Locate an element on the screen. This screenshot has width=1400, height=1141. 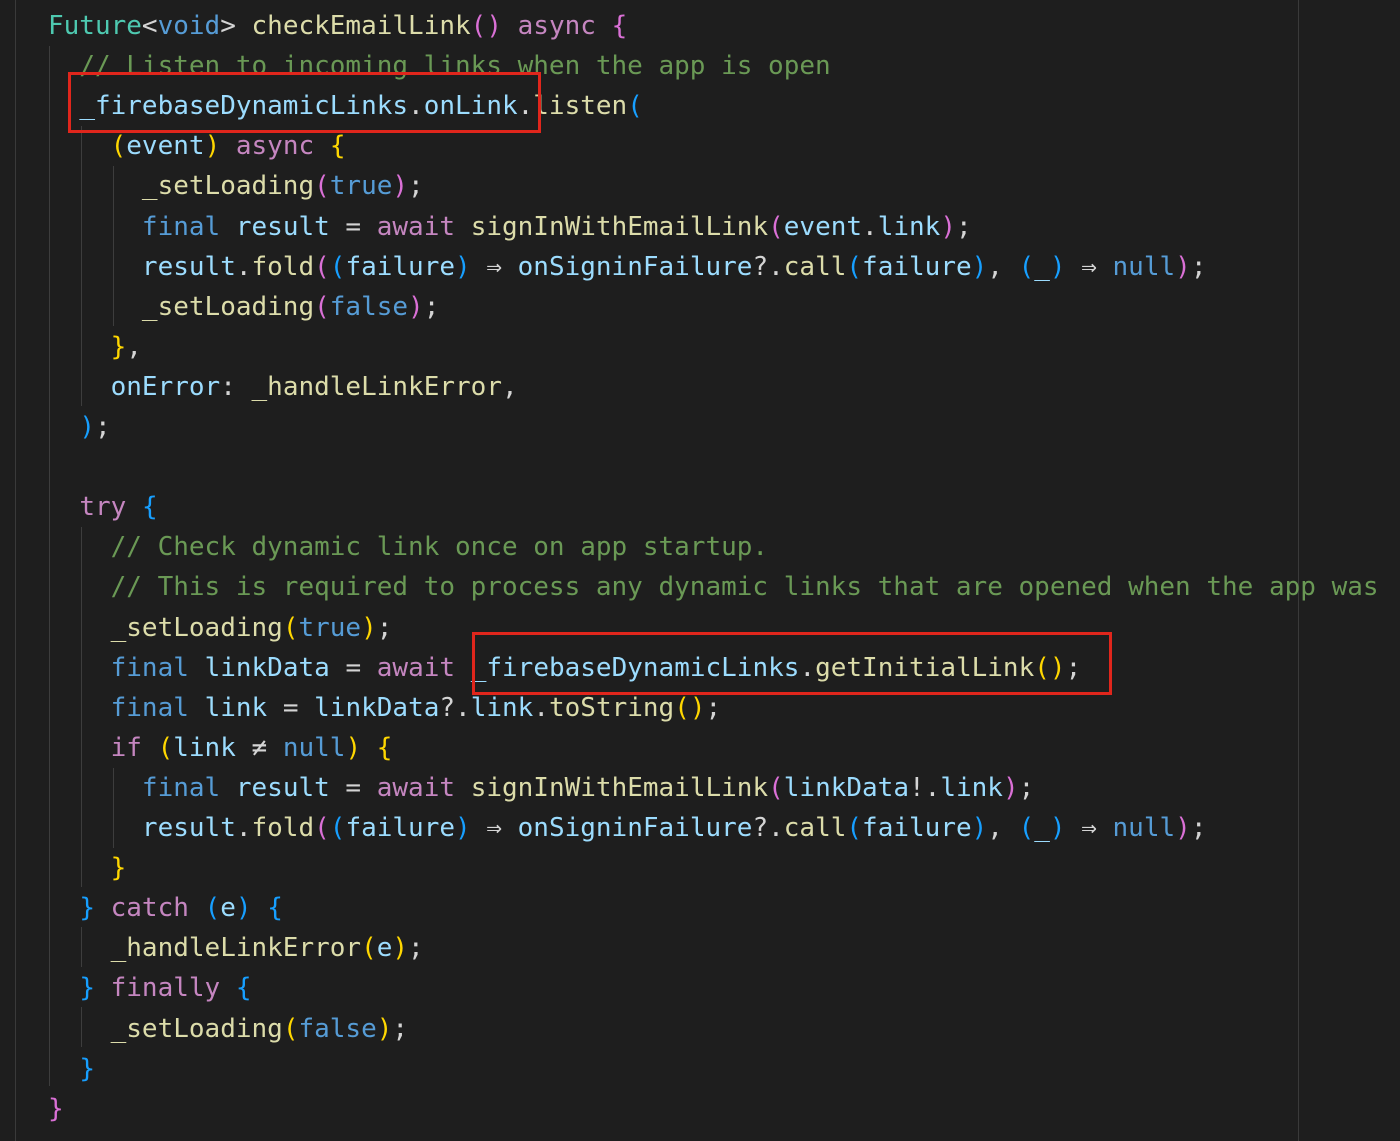
code-token: false is located at coordinates (337, 1028).